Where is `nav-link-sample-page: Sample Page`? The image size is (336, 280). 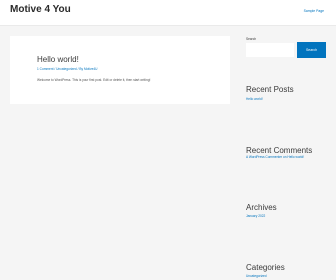
nav-link-sample-page: Sample Page is located at coordinates (314, 11).